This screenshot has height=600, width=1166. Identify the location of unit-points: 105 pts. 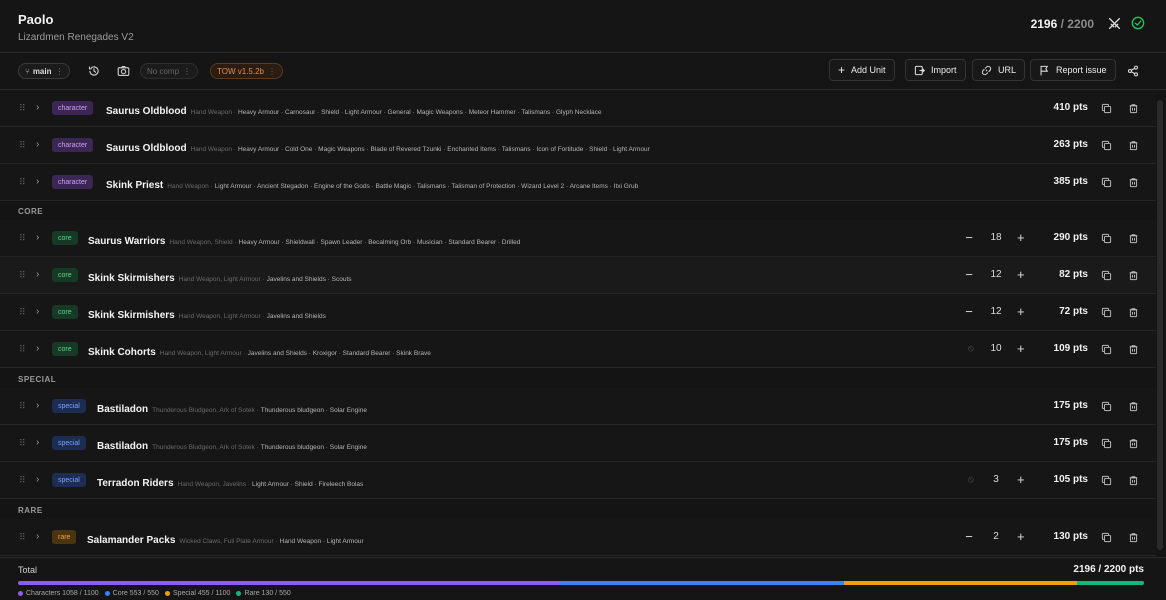
(1070, 479).